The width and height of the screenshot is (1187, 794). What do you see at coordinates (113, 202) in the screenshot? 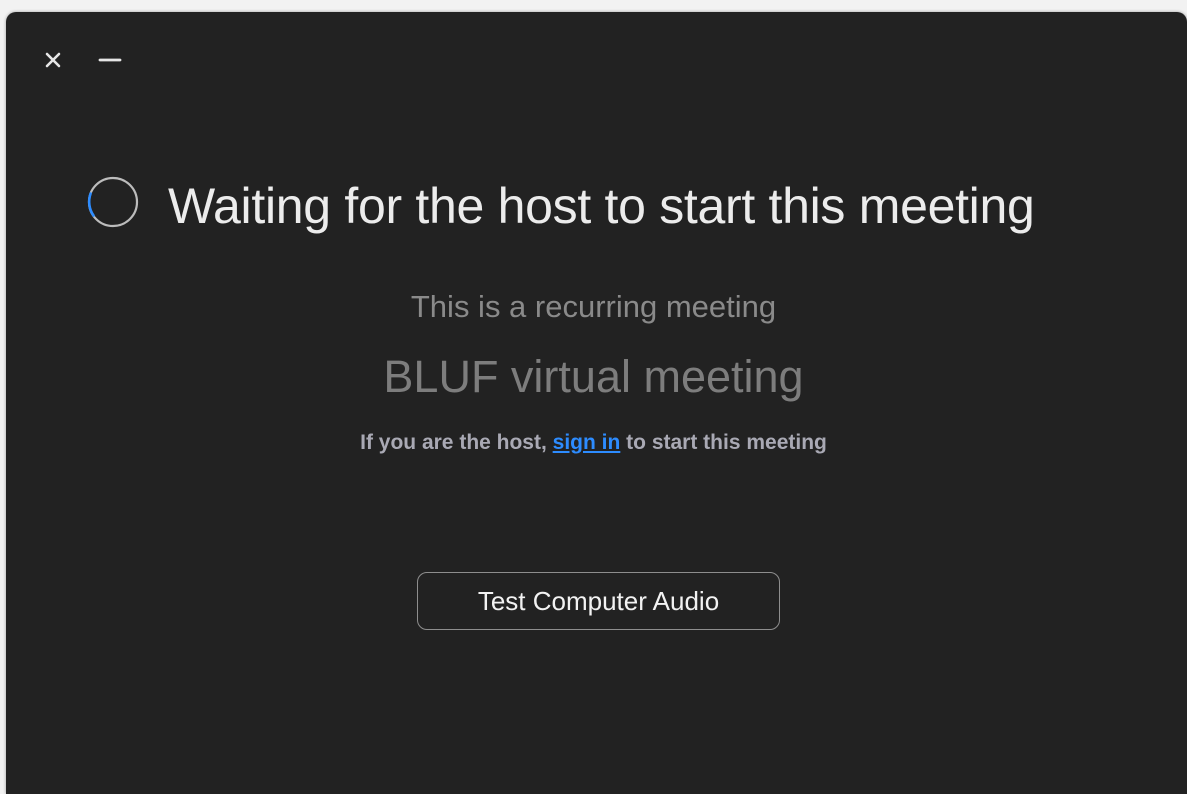
I see `loading-spinner-icon` at bounding box center [113, 202].